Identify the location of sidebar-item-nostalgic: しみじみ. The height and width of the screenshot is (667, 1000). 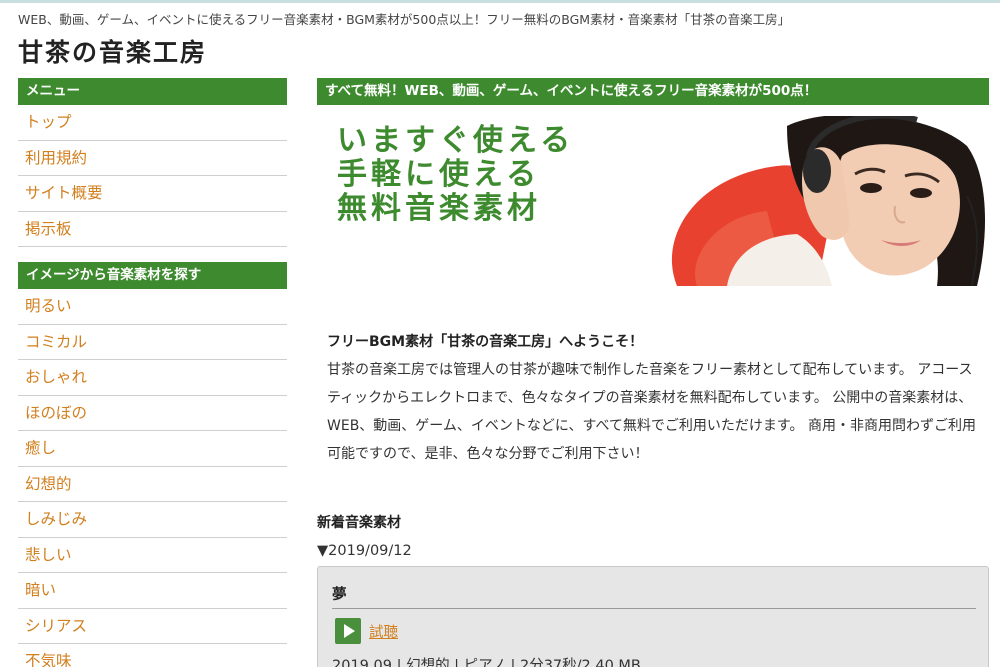
(152, 520).